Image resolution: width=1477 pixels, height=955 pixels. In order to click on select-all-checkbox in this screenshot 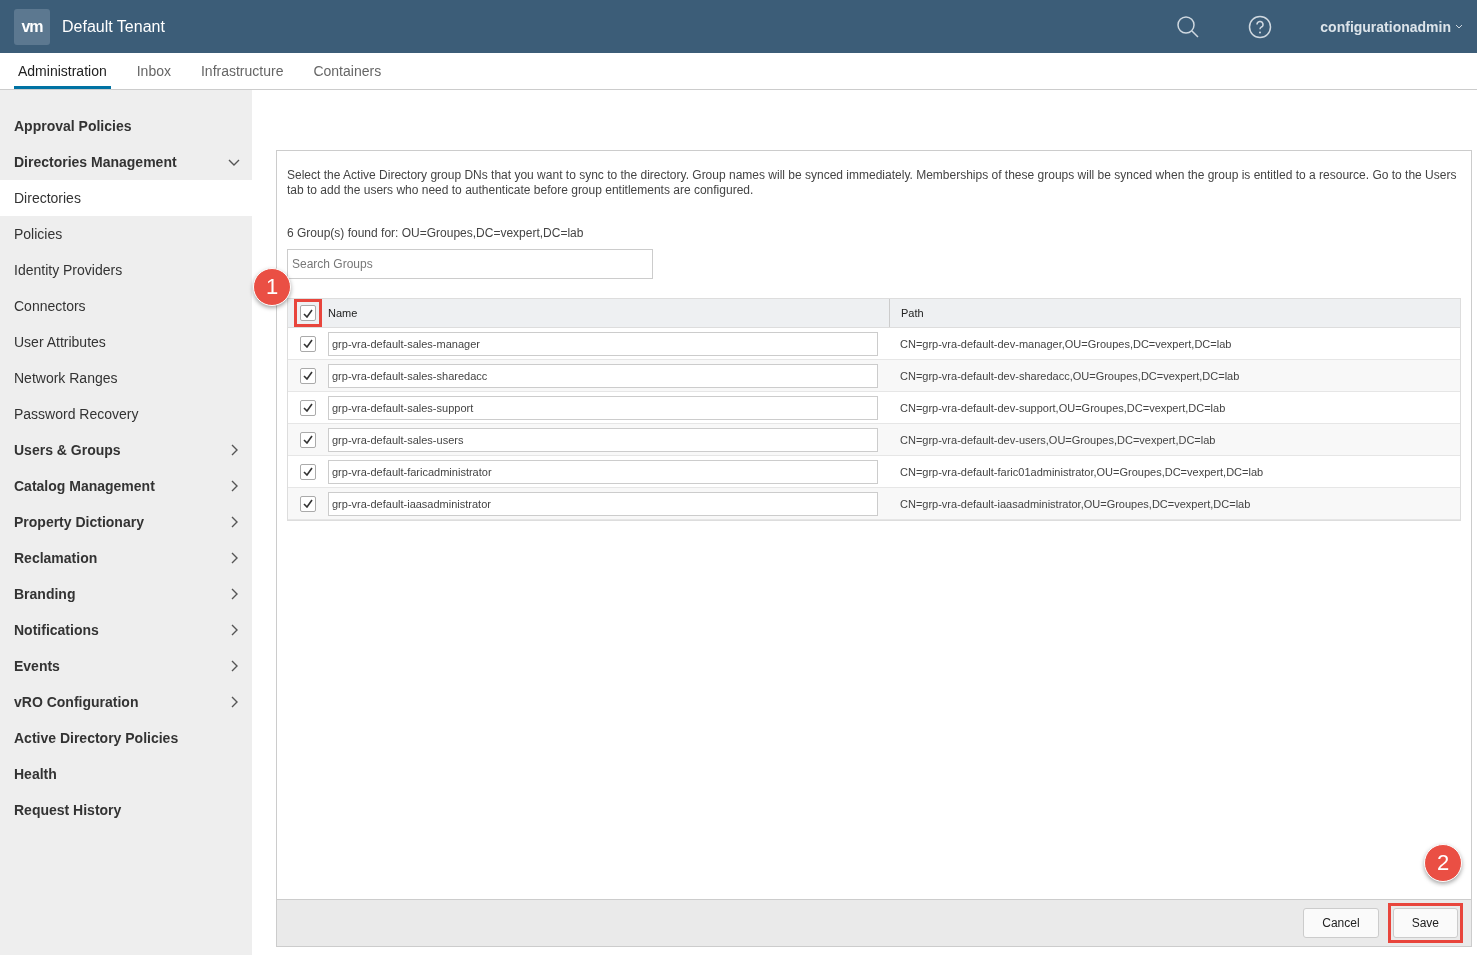, I will do `click(308, 313)`.